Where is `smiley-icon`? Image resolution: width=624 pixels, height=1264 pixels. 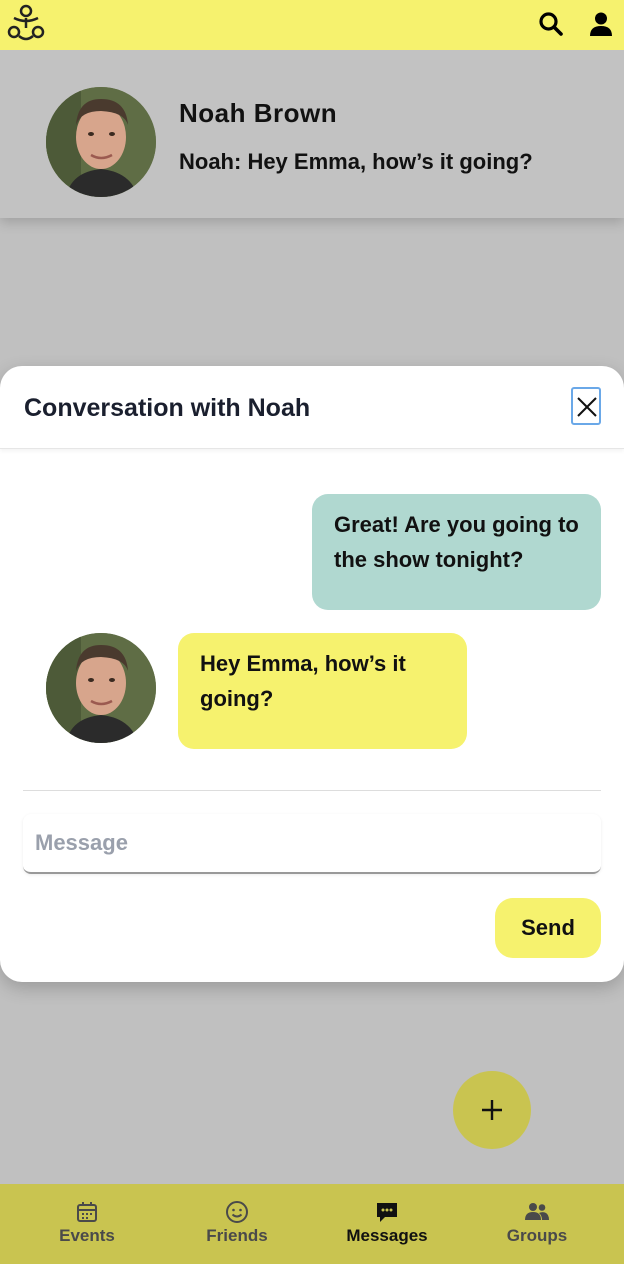 smiley-icon is located at coordinates (237, 1212).